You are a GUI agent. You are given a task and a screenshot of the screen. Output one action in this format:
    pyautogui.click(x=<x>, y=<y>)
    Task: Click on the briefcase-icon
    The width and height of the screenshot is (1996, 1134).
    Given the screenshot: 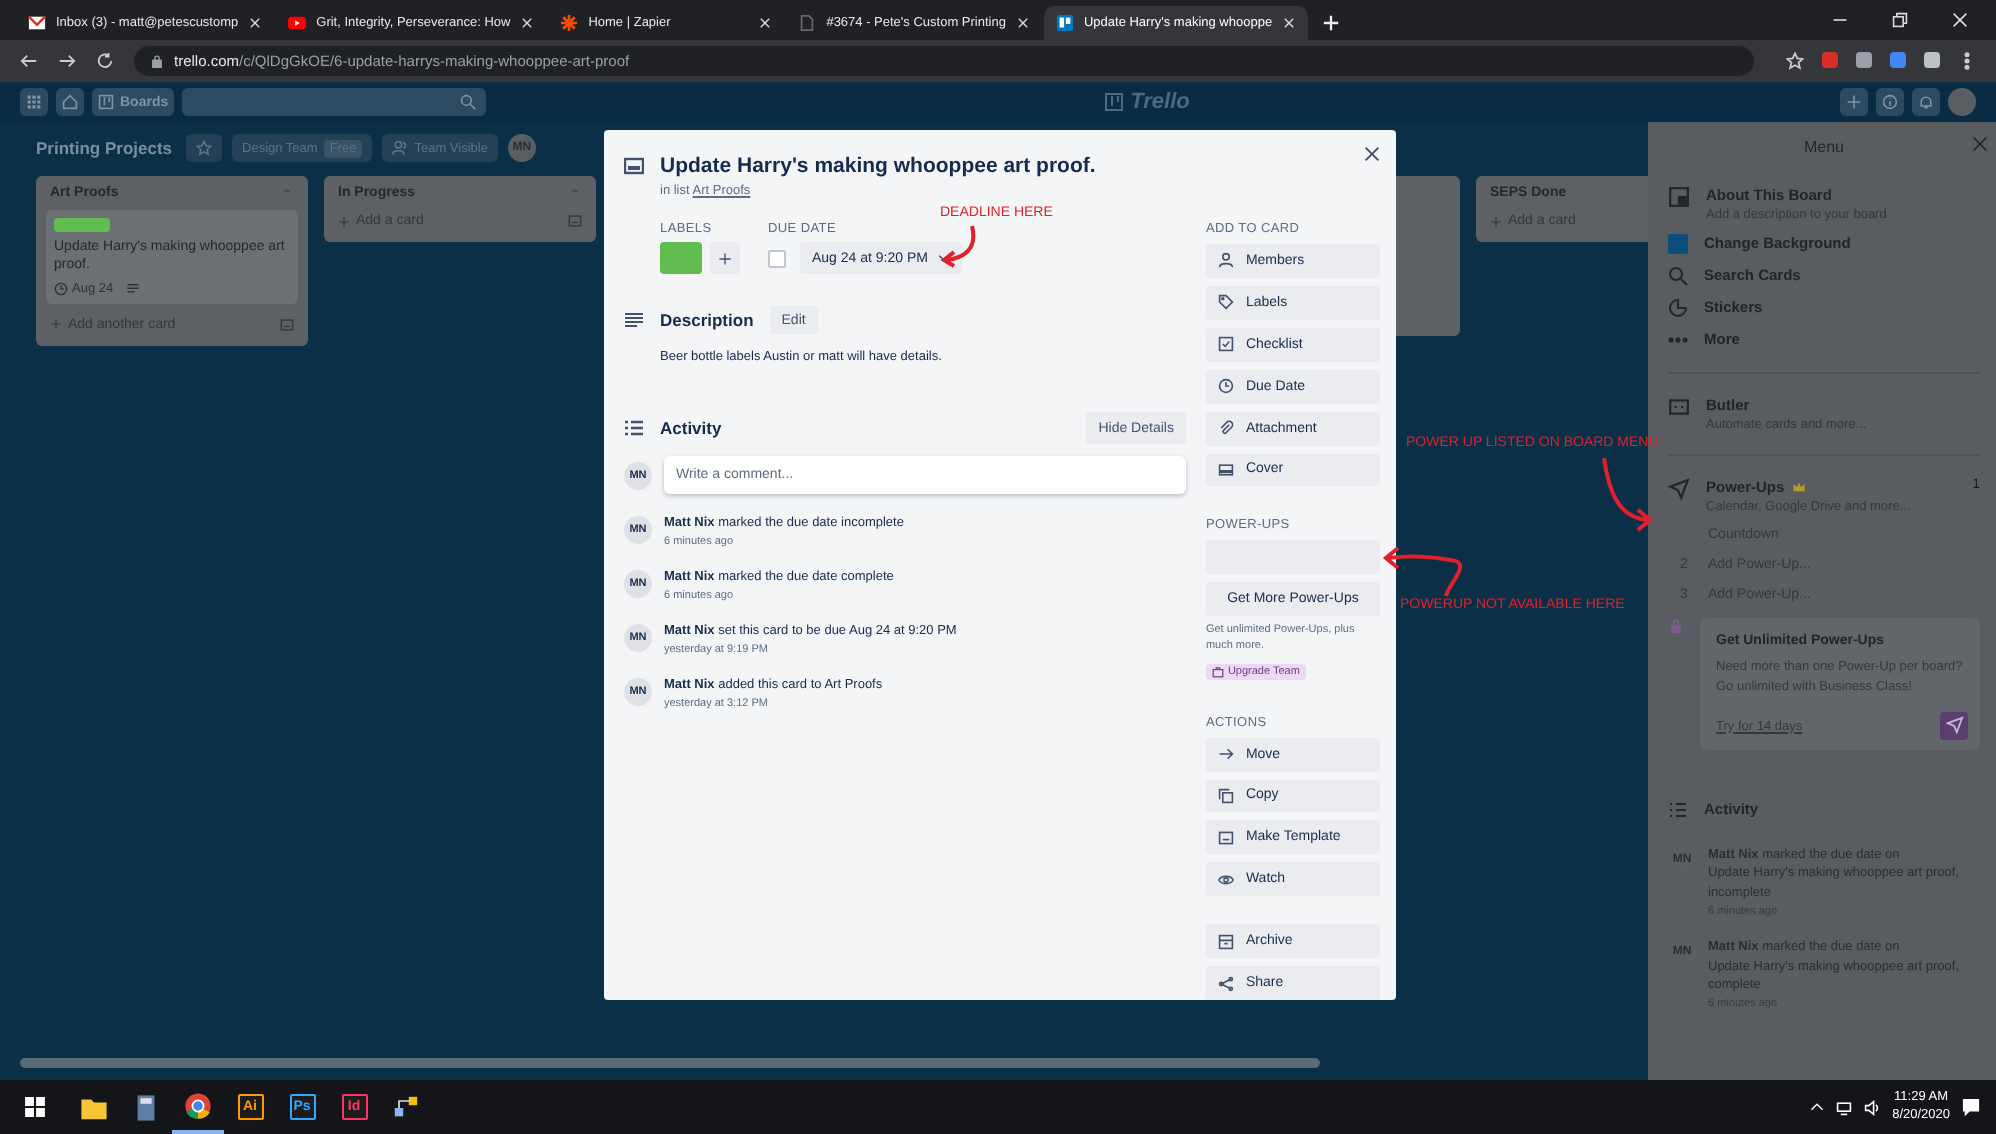 What is the action you would take?
    pyautogui.click(x=1217, y=671)
    